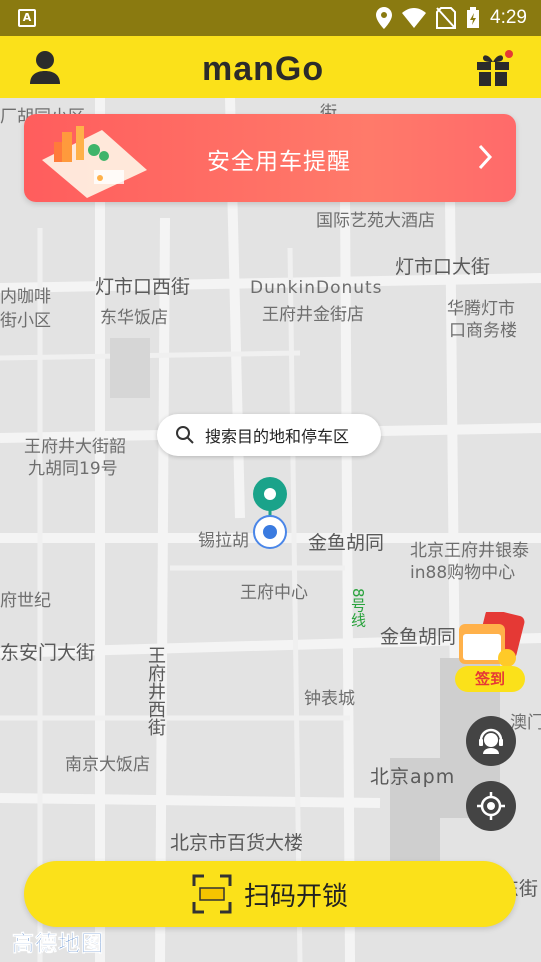 The width and height of the screenshot is (541, 962). What do you see at coordinates (313, 315) in the screenshot?
I see `map-label: 王府井金街店` at bounding box center [313, 315].